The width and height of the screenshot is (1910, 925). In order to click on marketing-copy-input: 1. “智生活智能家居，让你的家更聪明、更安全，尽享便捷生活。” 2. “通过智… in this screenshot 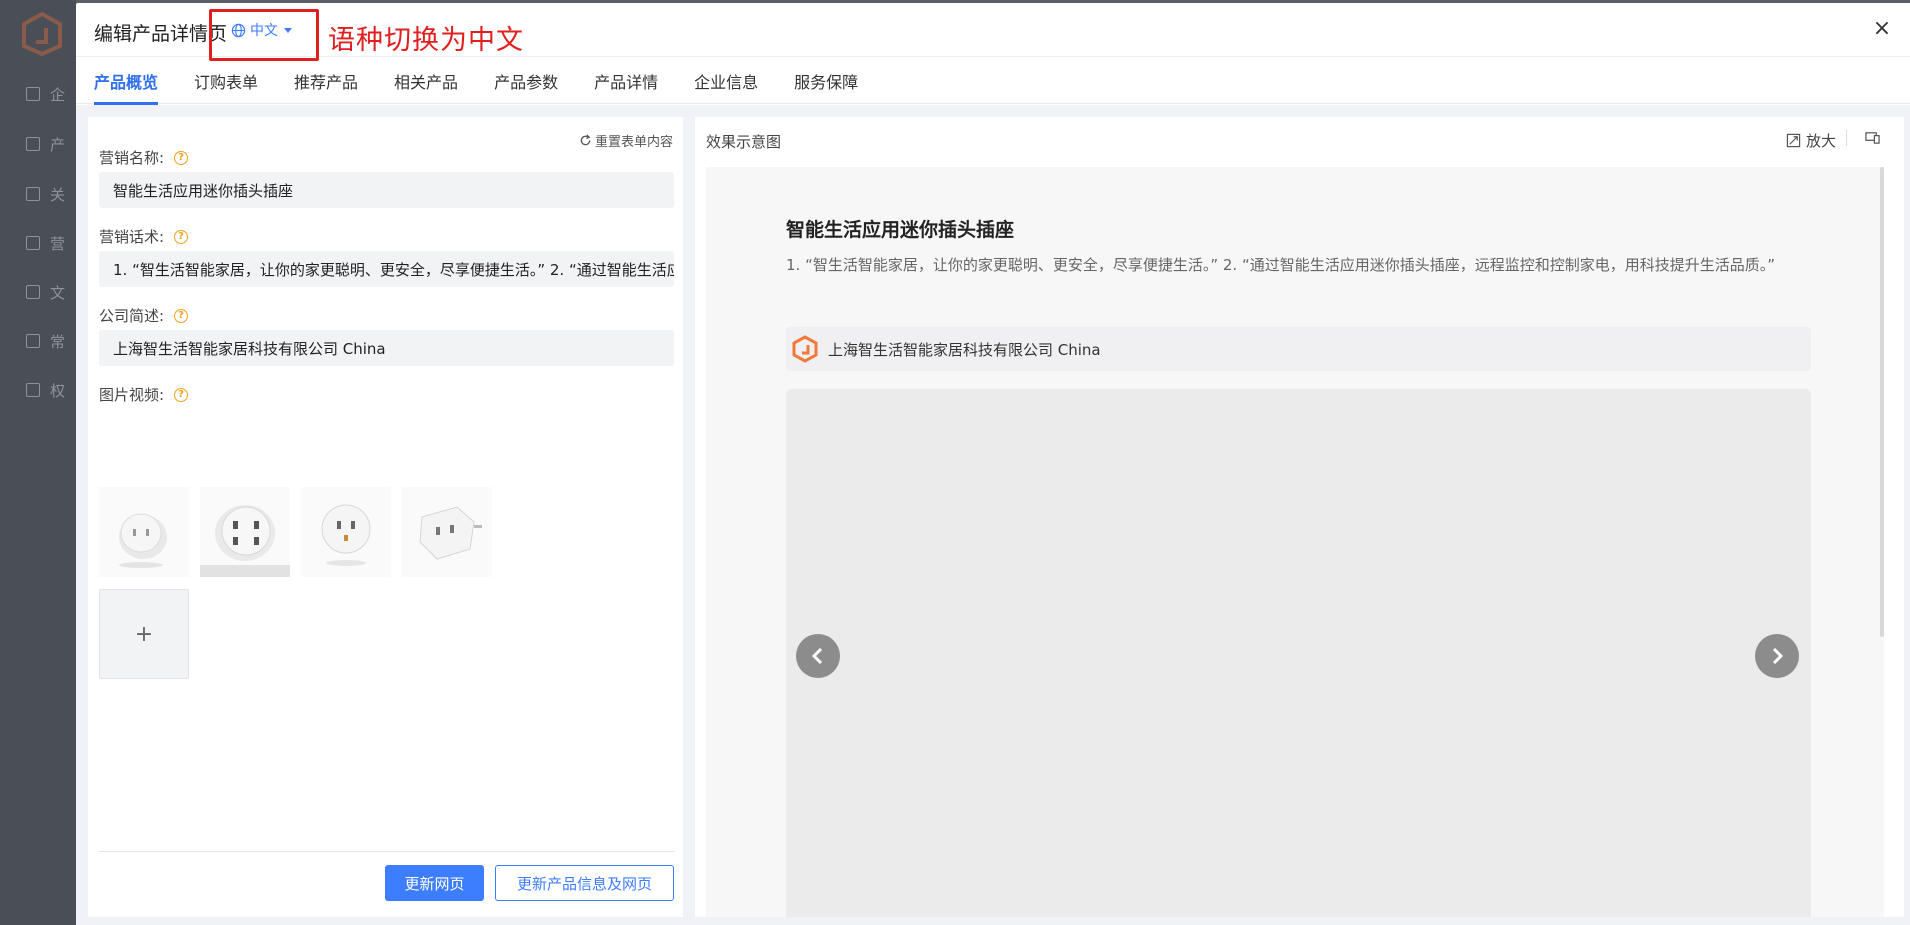, I will do `click(386, 269)`.